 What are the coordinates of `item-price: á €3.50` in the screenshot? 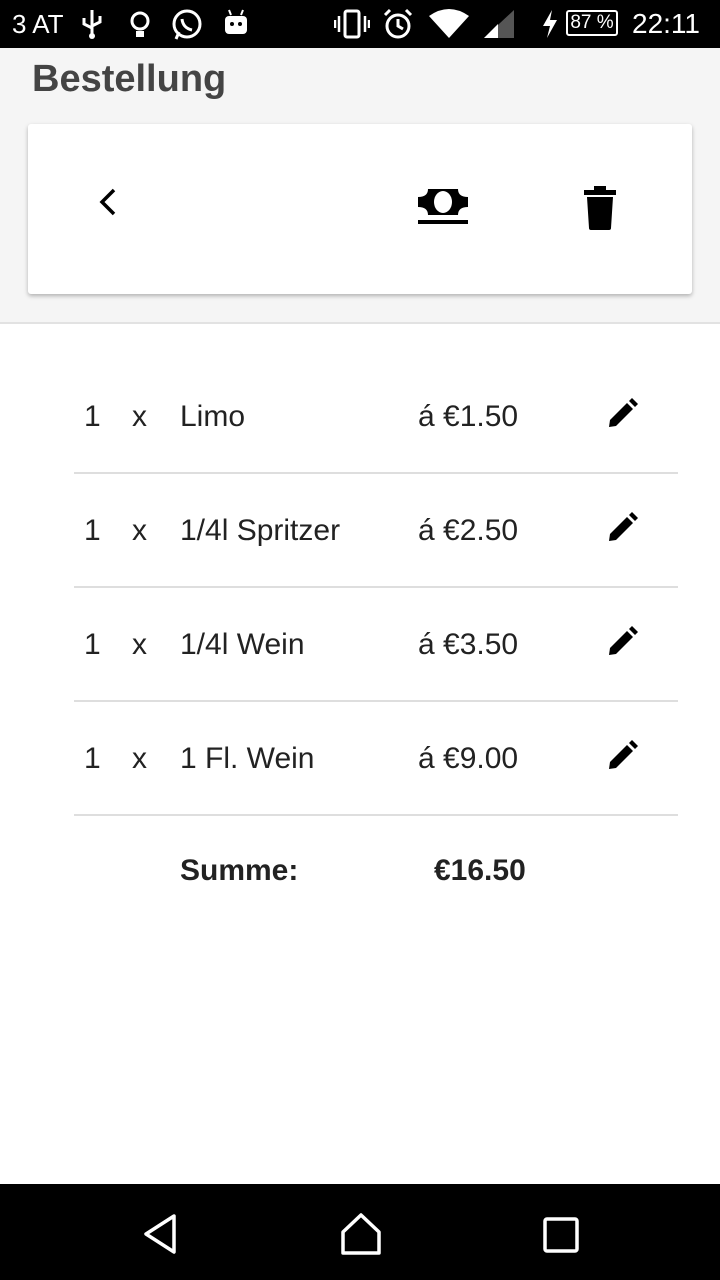 It's located at (468, 644).